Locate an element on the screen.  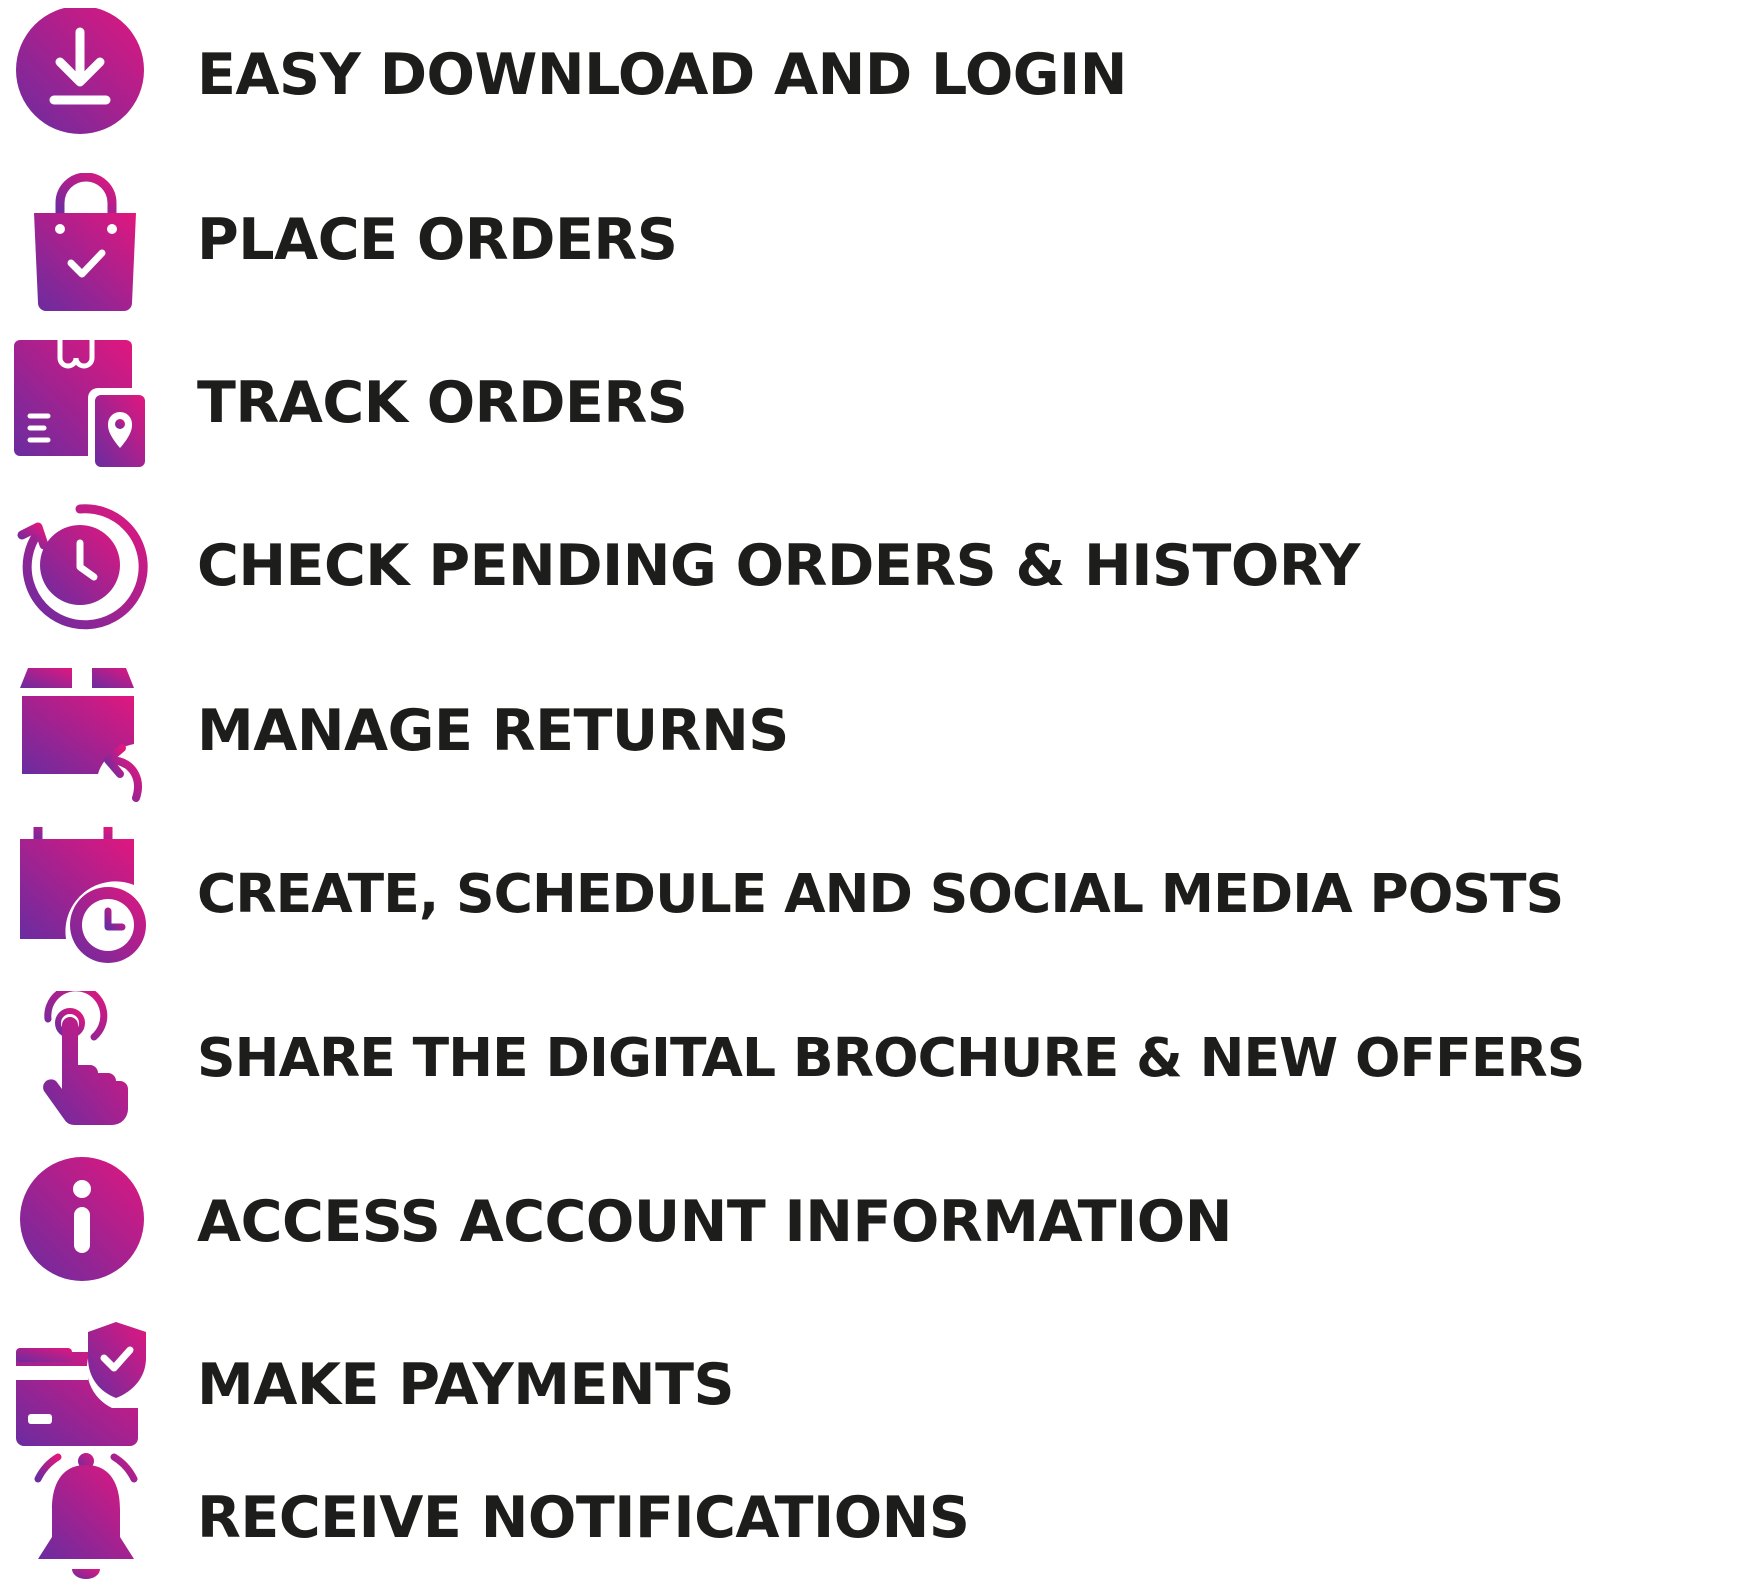
feature-item-pending-history: CHECK PENDING ORDERS & HISTORY is located at coordinates (881, 566).